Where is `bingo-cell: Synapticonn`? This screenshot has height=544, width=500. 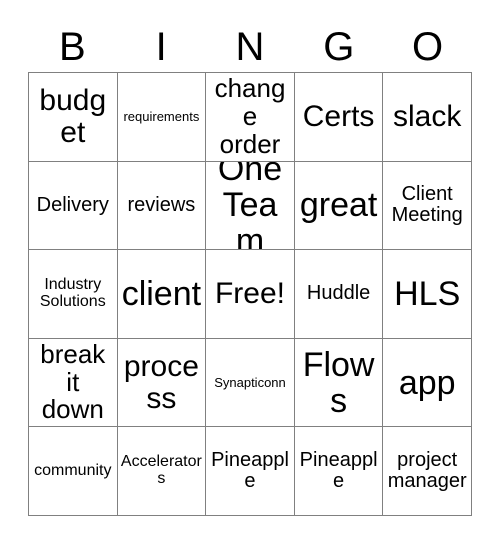 bingo-cell: Synapticonn is located at coordinates (250, 383).